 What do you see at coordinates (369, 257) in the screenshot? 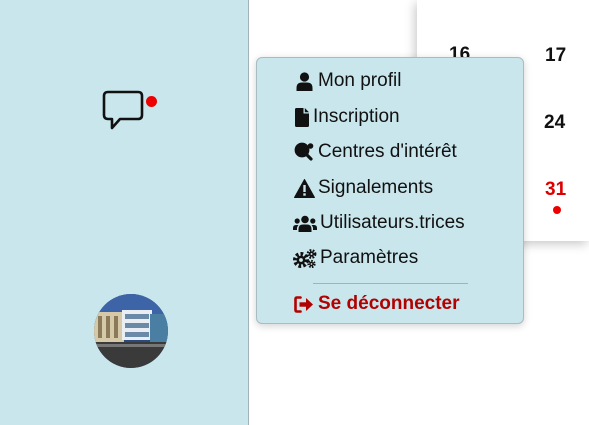
I see `menu-item-label: Paramètres` at bounding box center [369, 257].